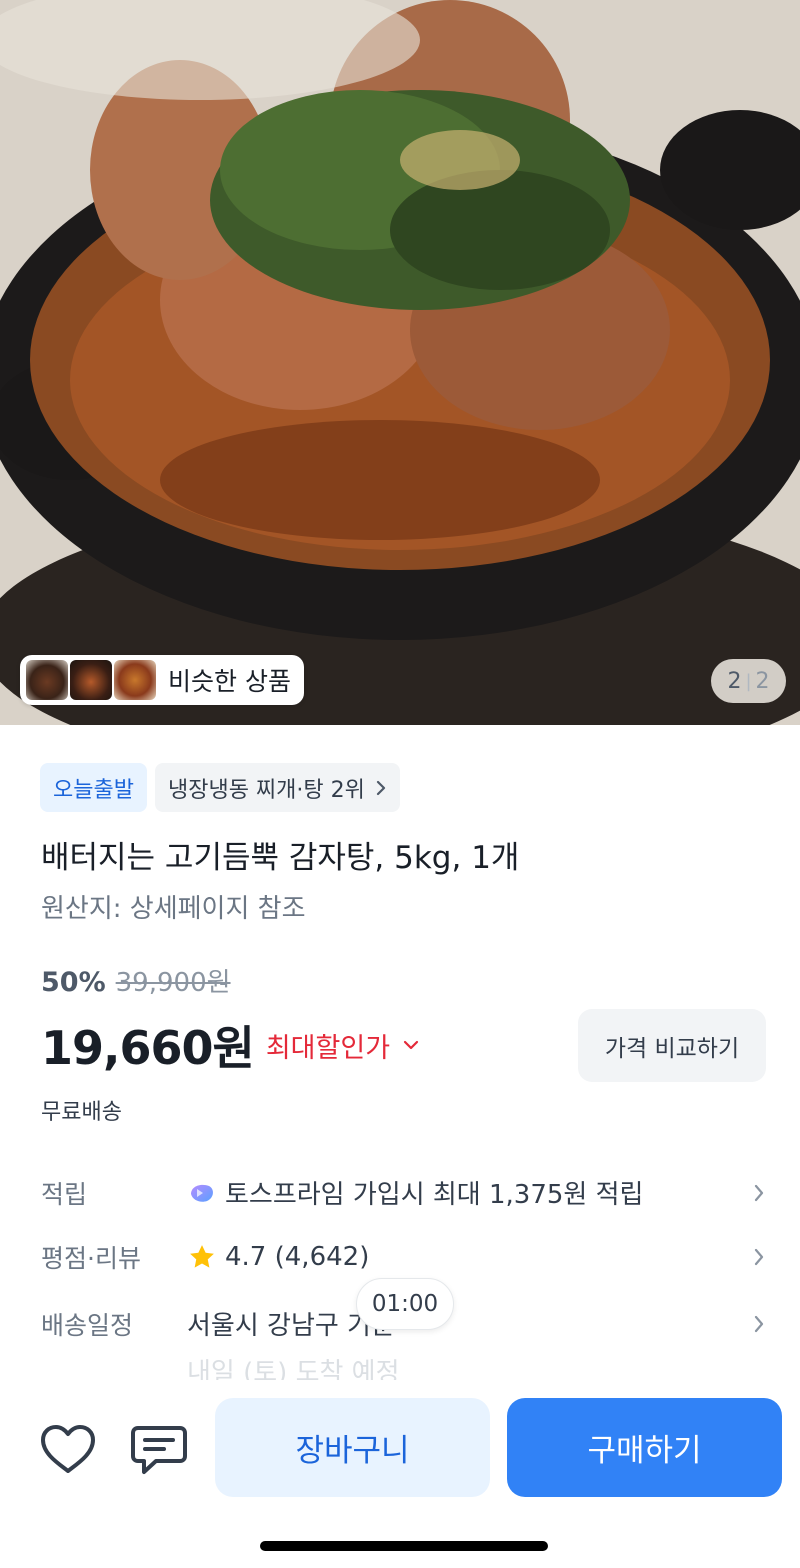 This screenshot has height=1568, width=800. I want to click on shipping-info: 무료배송, so click(81, 1112).